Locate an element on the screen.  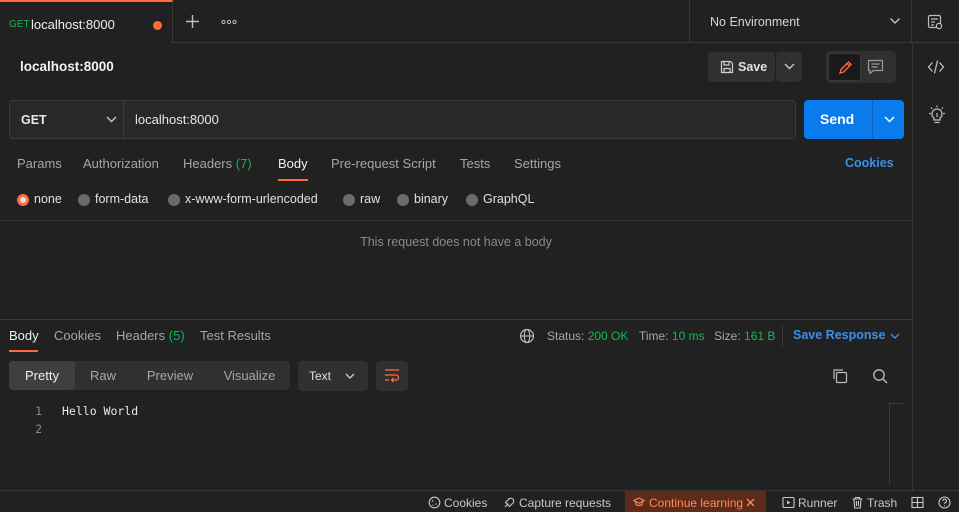
wrap-lines-button is located at coordinates (392, 376).